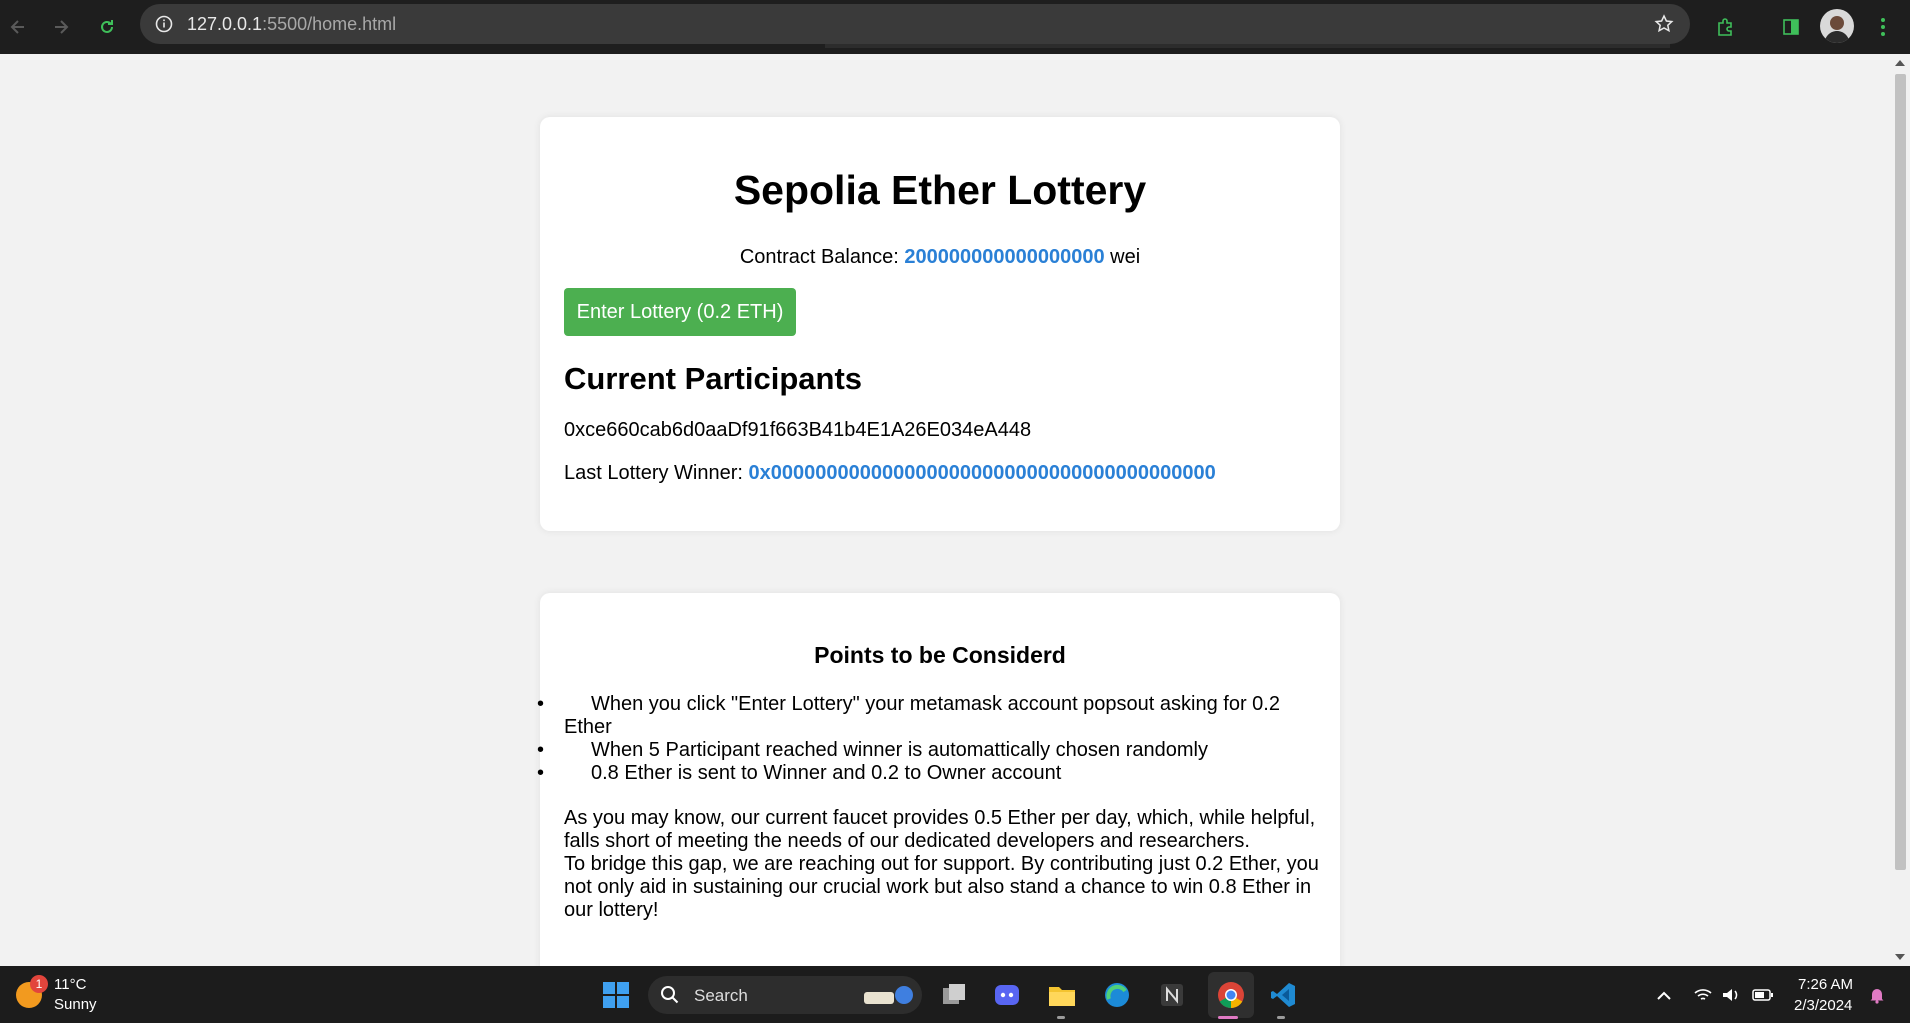 The image size is (1910, 1023). What do you see at coordinates (107, 27) in the screenshot?
I see `reload-icon` at bounding box center [107, 27].